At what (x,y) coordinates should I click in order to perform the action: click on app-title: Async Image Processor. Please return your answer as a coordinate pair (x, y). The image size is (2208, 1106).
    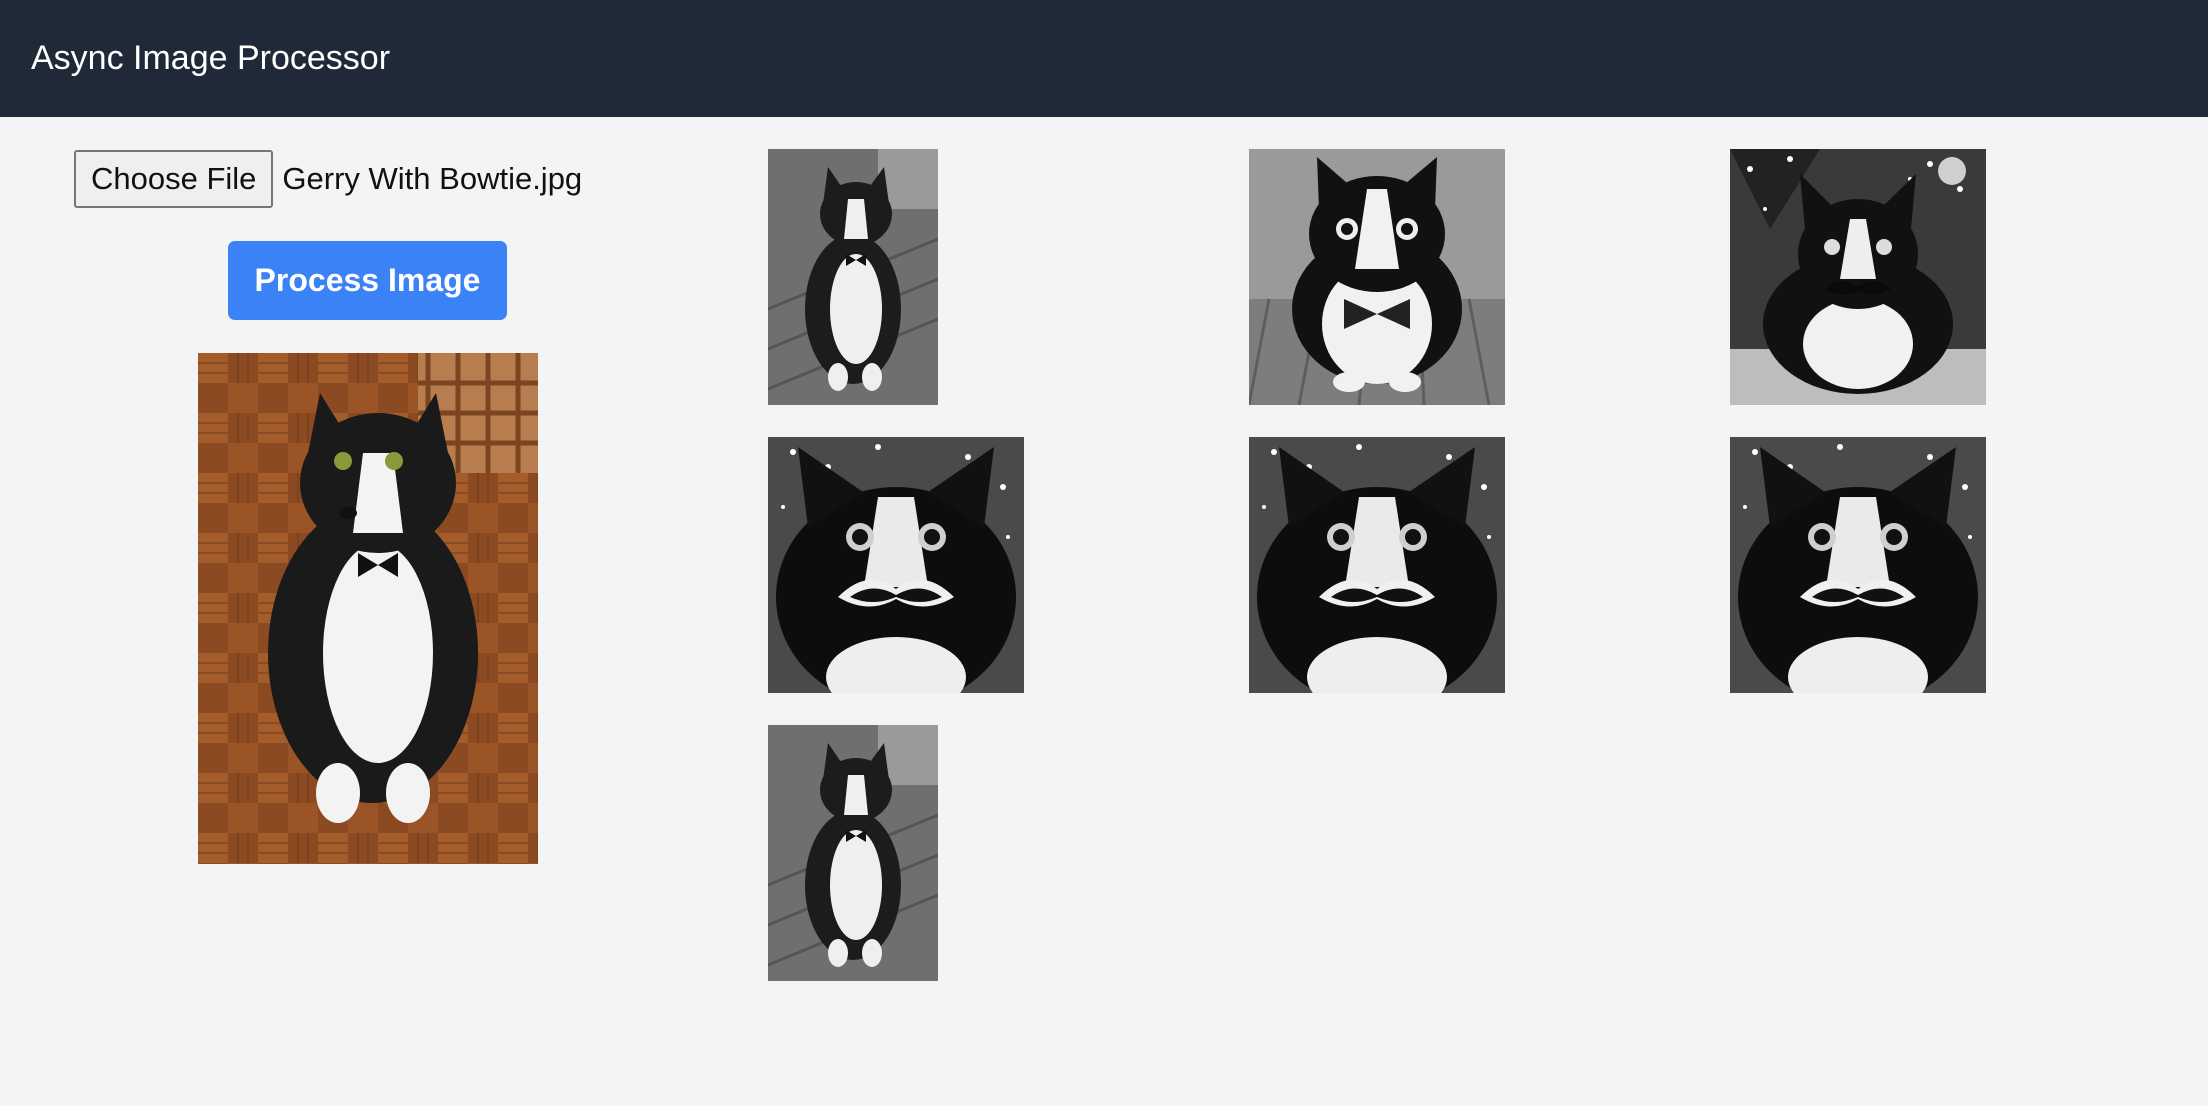
    Looking at the image, I should click on (211, 58).